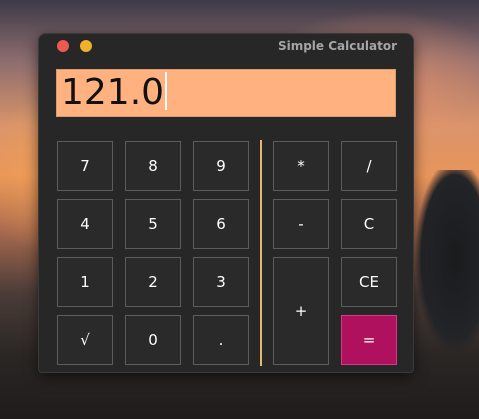 This screenshot has height=419, width=479. I want to click on key-5: 5, so click(153, 224).